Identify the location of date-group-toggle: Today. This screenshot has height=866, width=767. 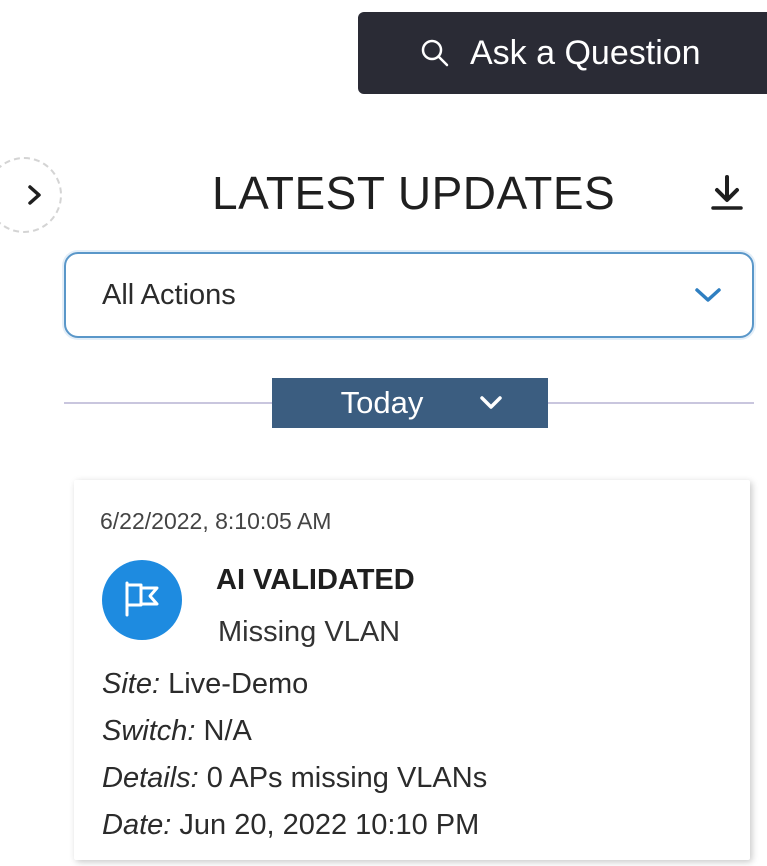
(410, 403).